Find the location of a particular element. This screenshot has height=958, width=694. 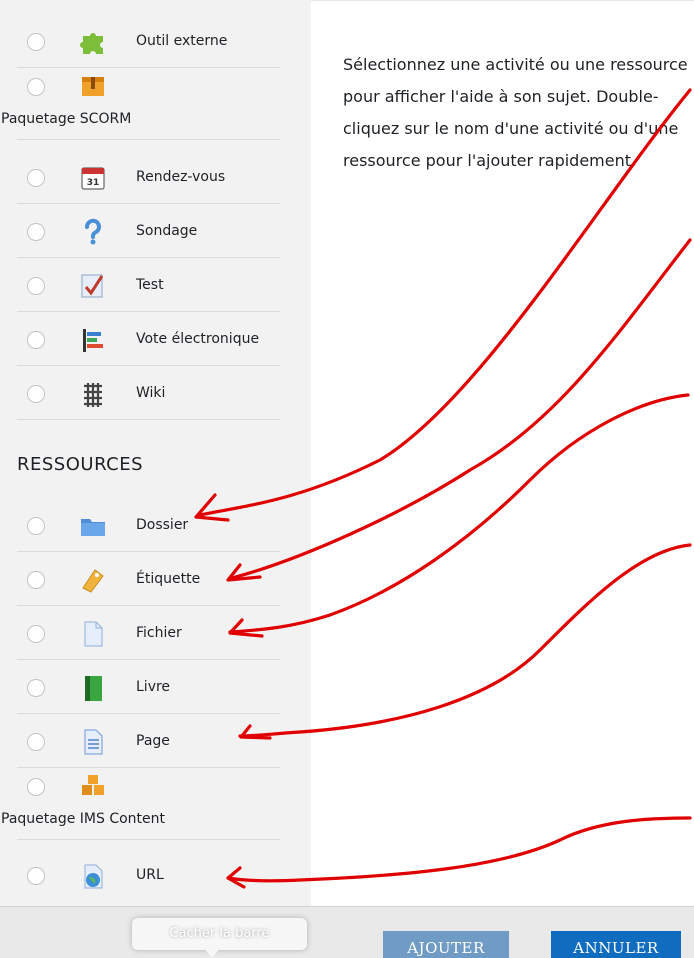

radio-dossier is located at coordinates (36, 526).